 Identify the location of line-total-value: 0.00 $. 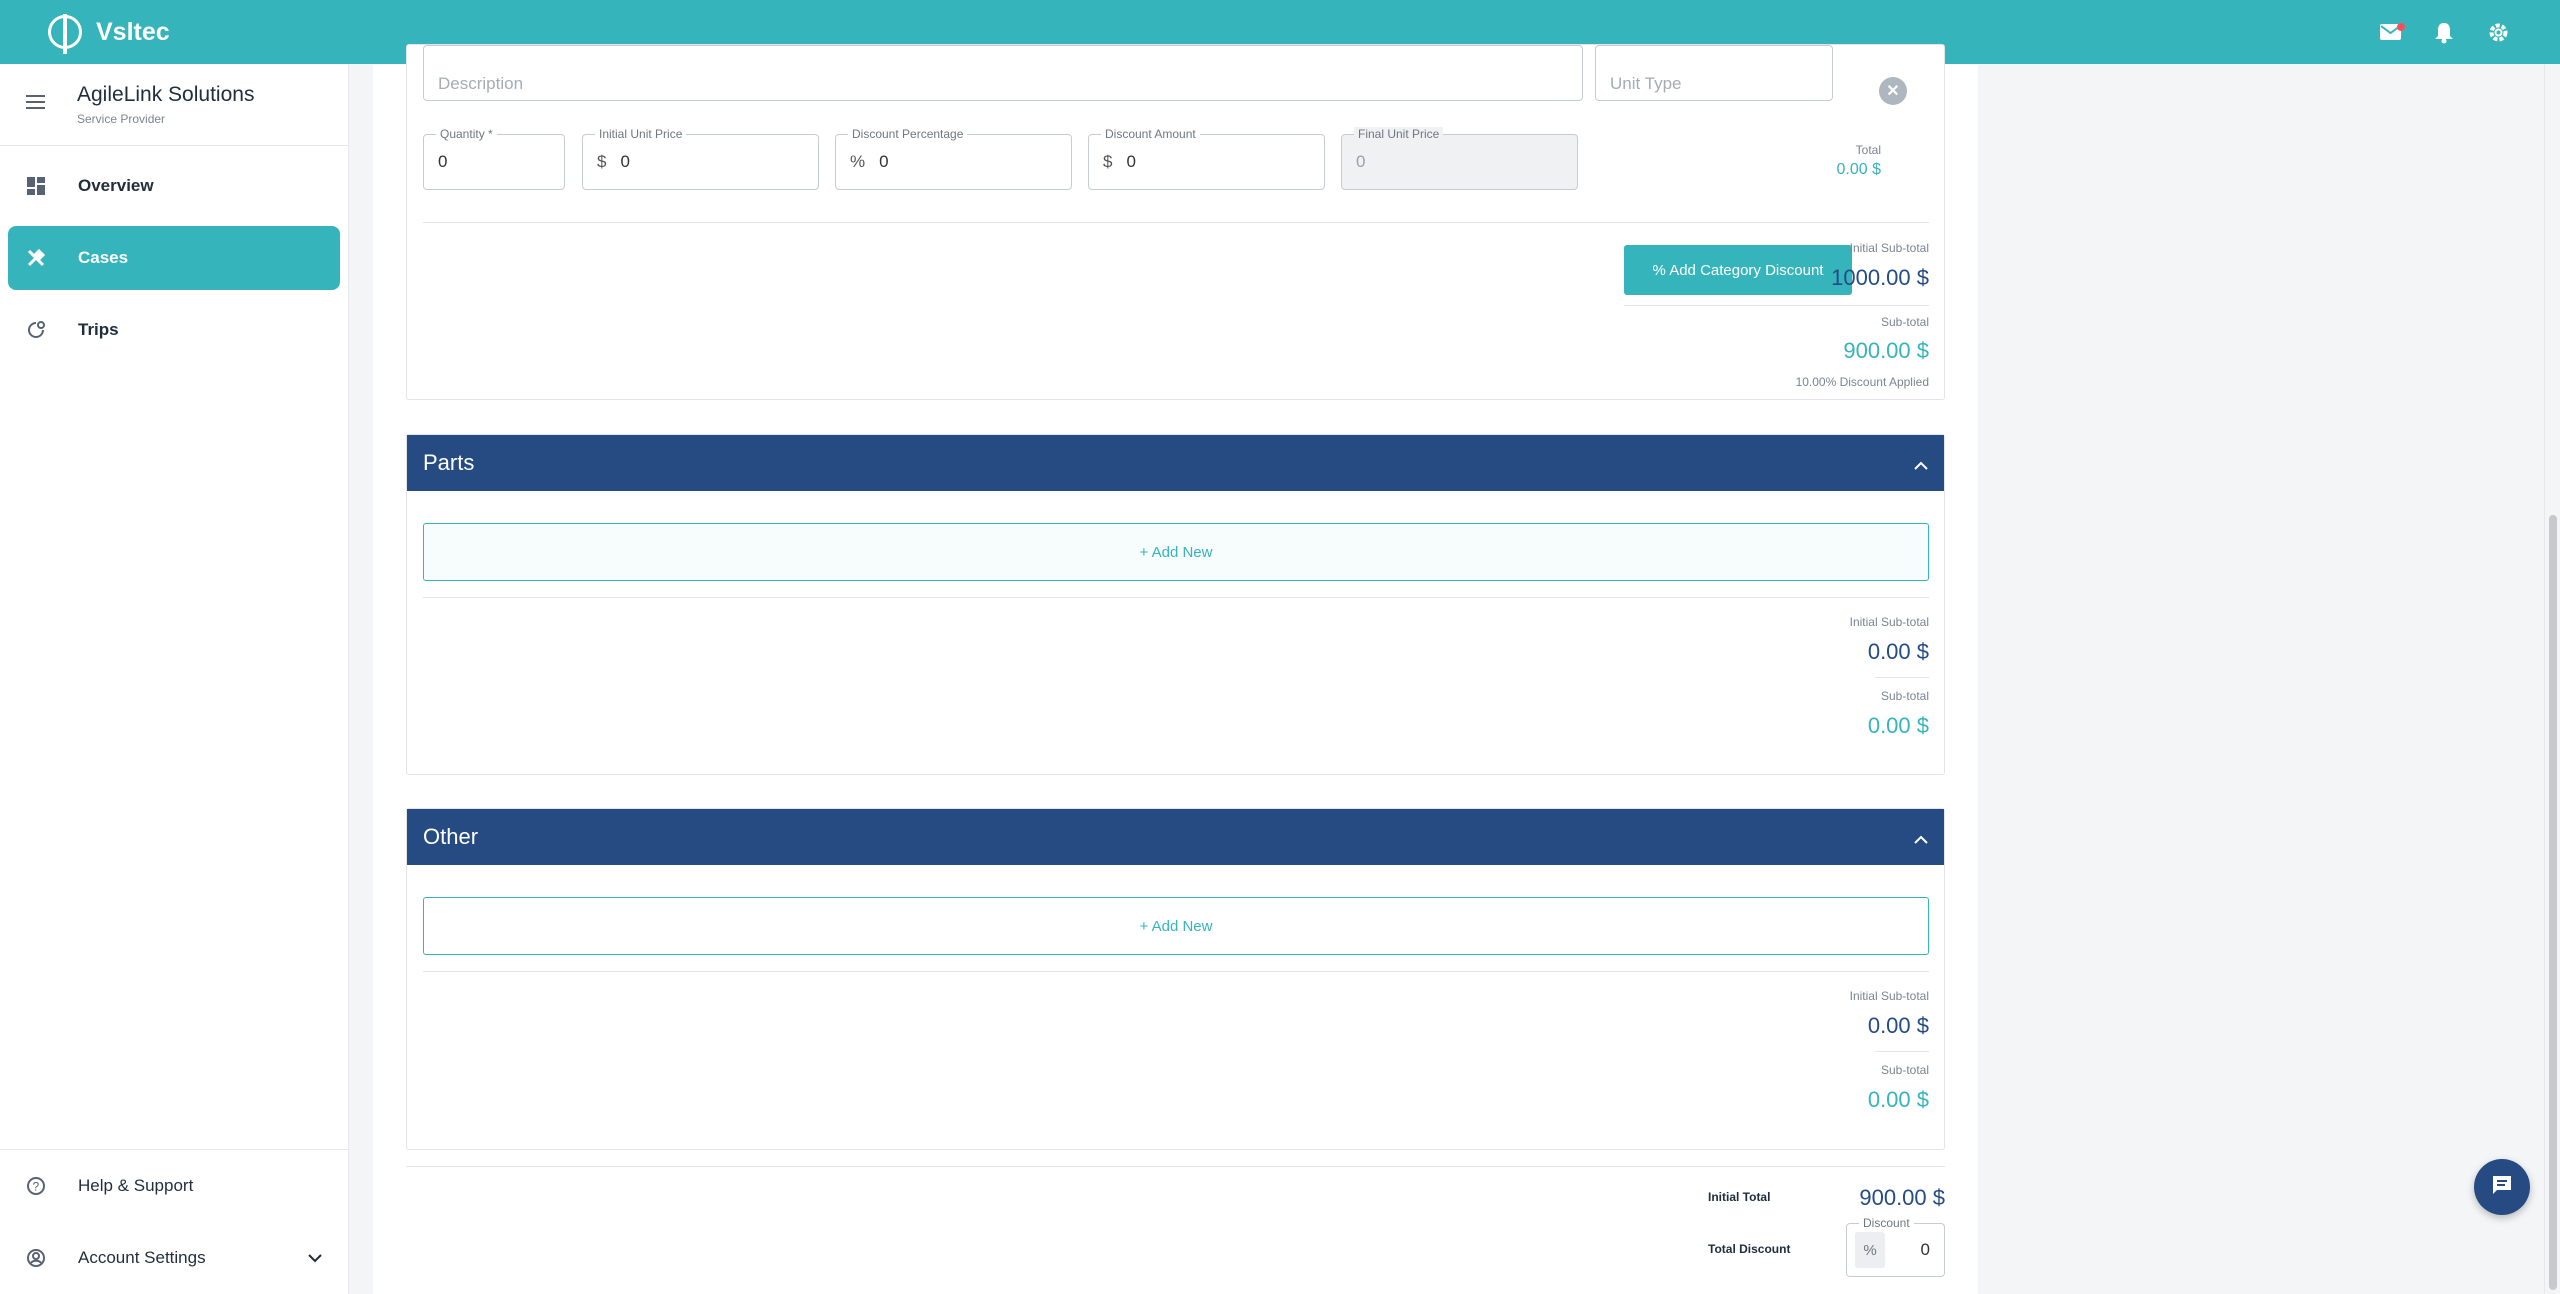
(1858, 169).